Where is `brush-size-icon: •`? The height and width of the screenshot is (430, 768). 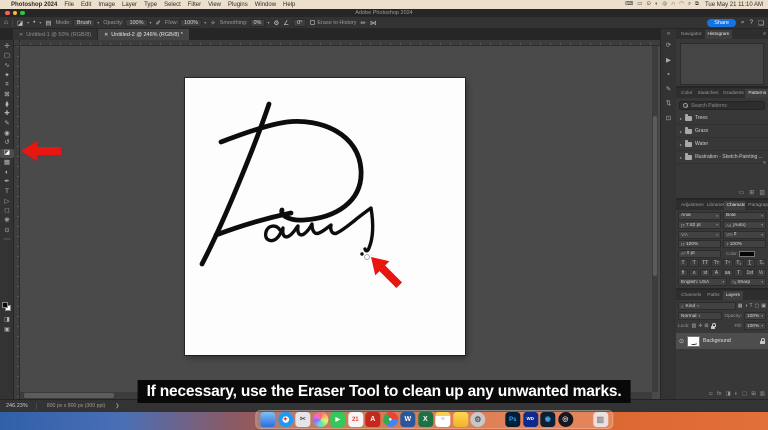
brush-size-icon: • is located at coordinates (34, 22).